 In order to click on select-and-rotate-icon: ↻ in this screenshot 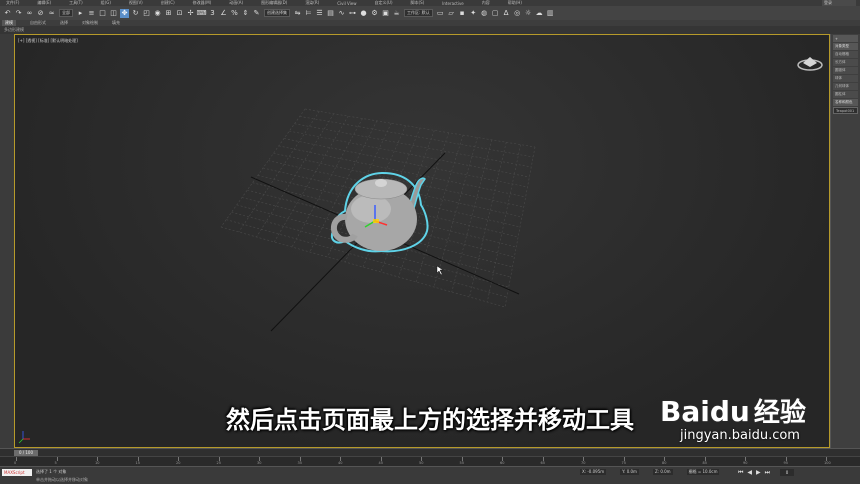, I will do `click(135, 13)`.